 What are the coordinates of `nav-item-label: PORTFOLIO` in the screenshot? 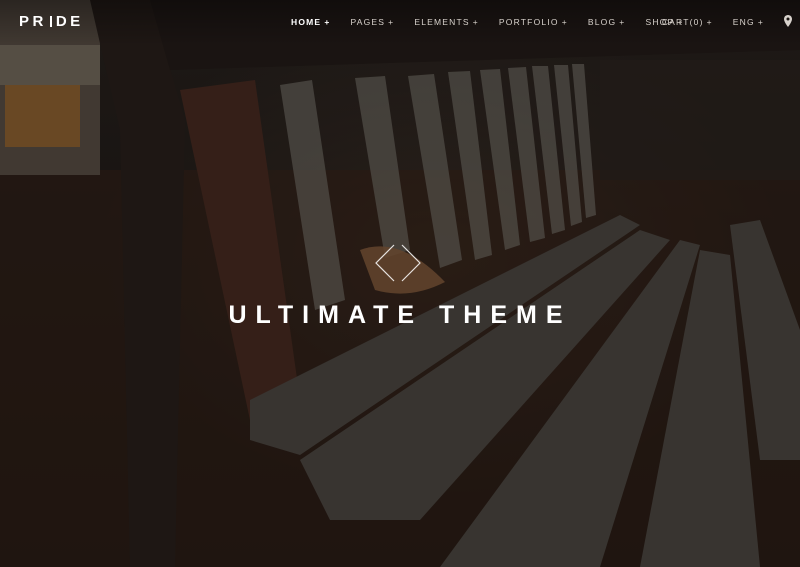 It's located at (528, 22).